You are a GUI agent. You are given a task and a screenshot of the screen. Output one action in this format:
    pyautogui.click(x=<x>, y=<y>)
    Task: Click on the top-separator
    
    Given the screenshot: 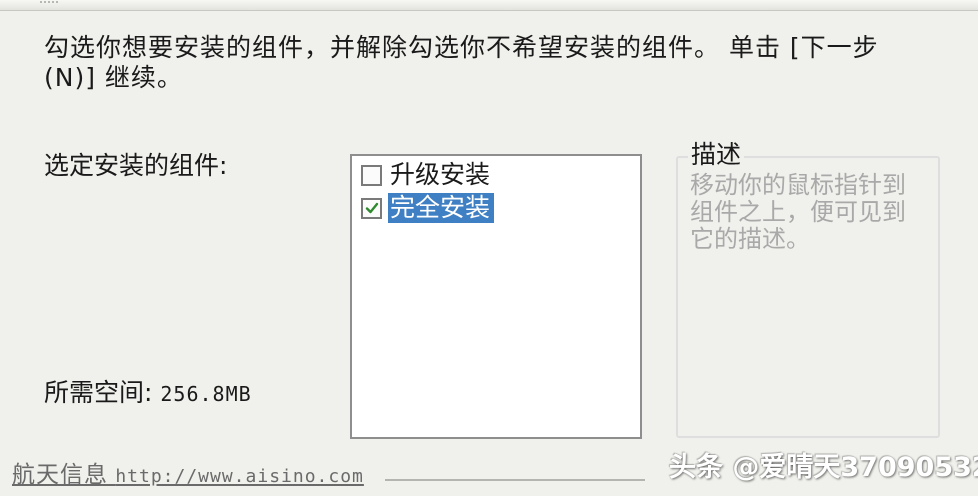 What is the action you would take?
    pyautogui.click(x=489, y=5)
    